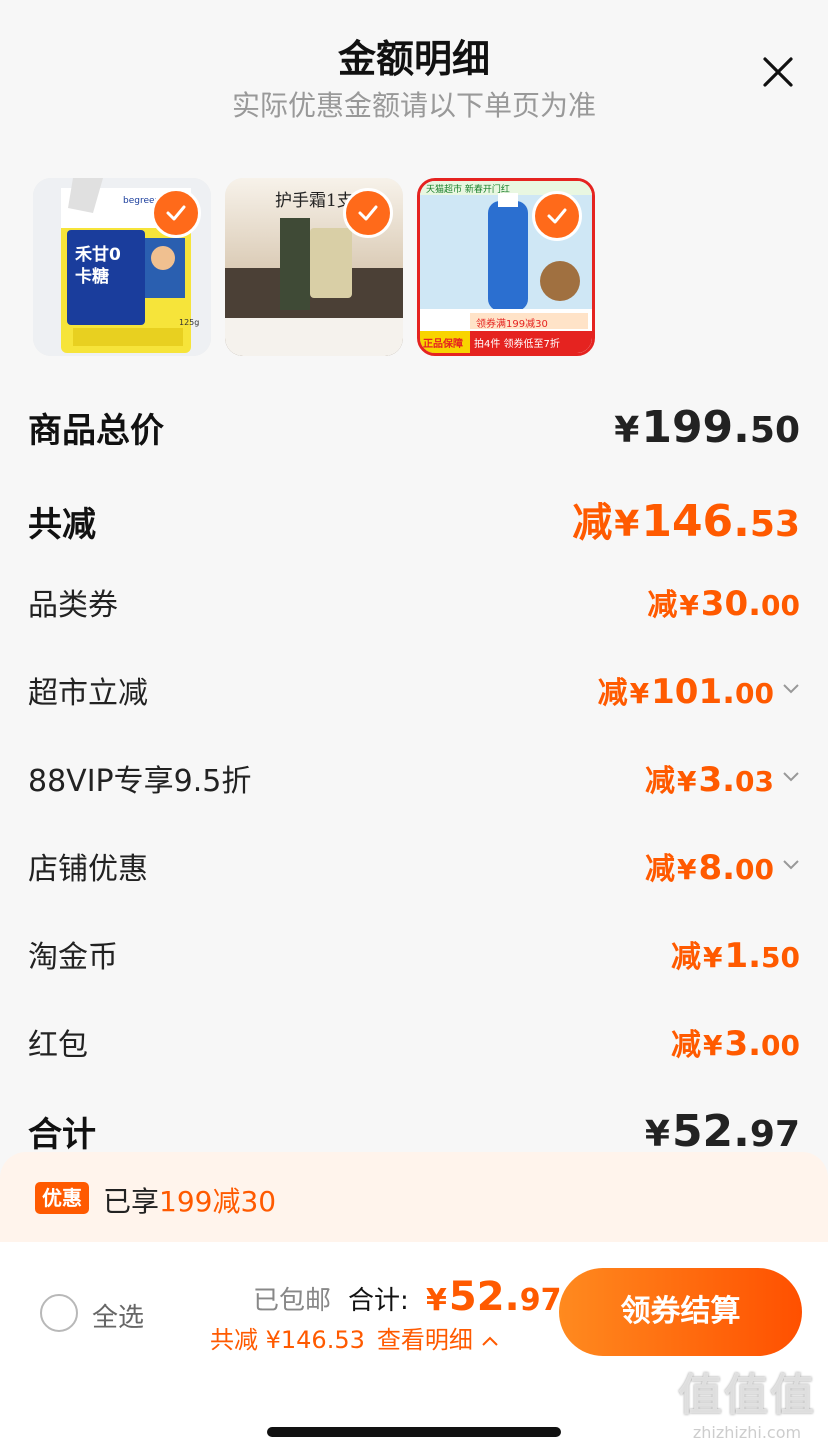 The height and width of the screenshot is (1454, 828). I want to click on reduction-summary: 共减 ¥146.53 查看明细, so click(354, 1337).